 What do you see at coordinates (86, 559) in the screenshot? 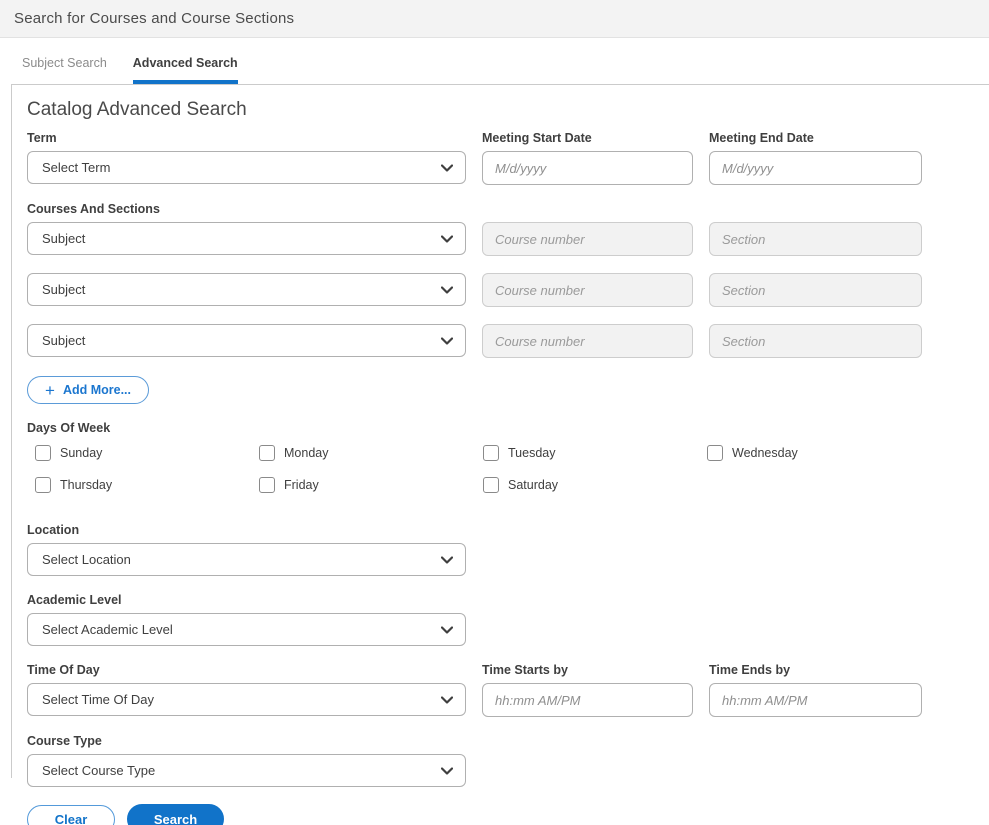
I see `location-select-value: Select Location` at bounding box center [86, 559].